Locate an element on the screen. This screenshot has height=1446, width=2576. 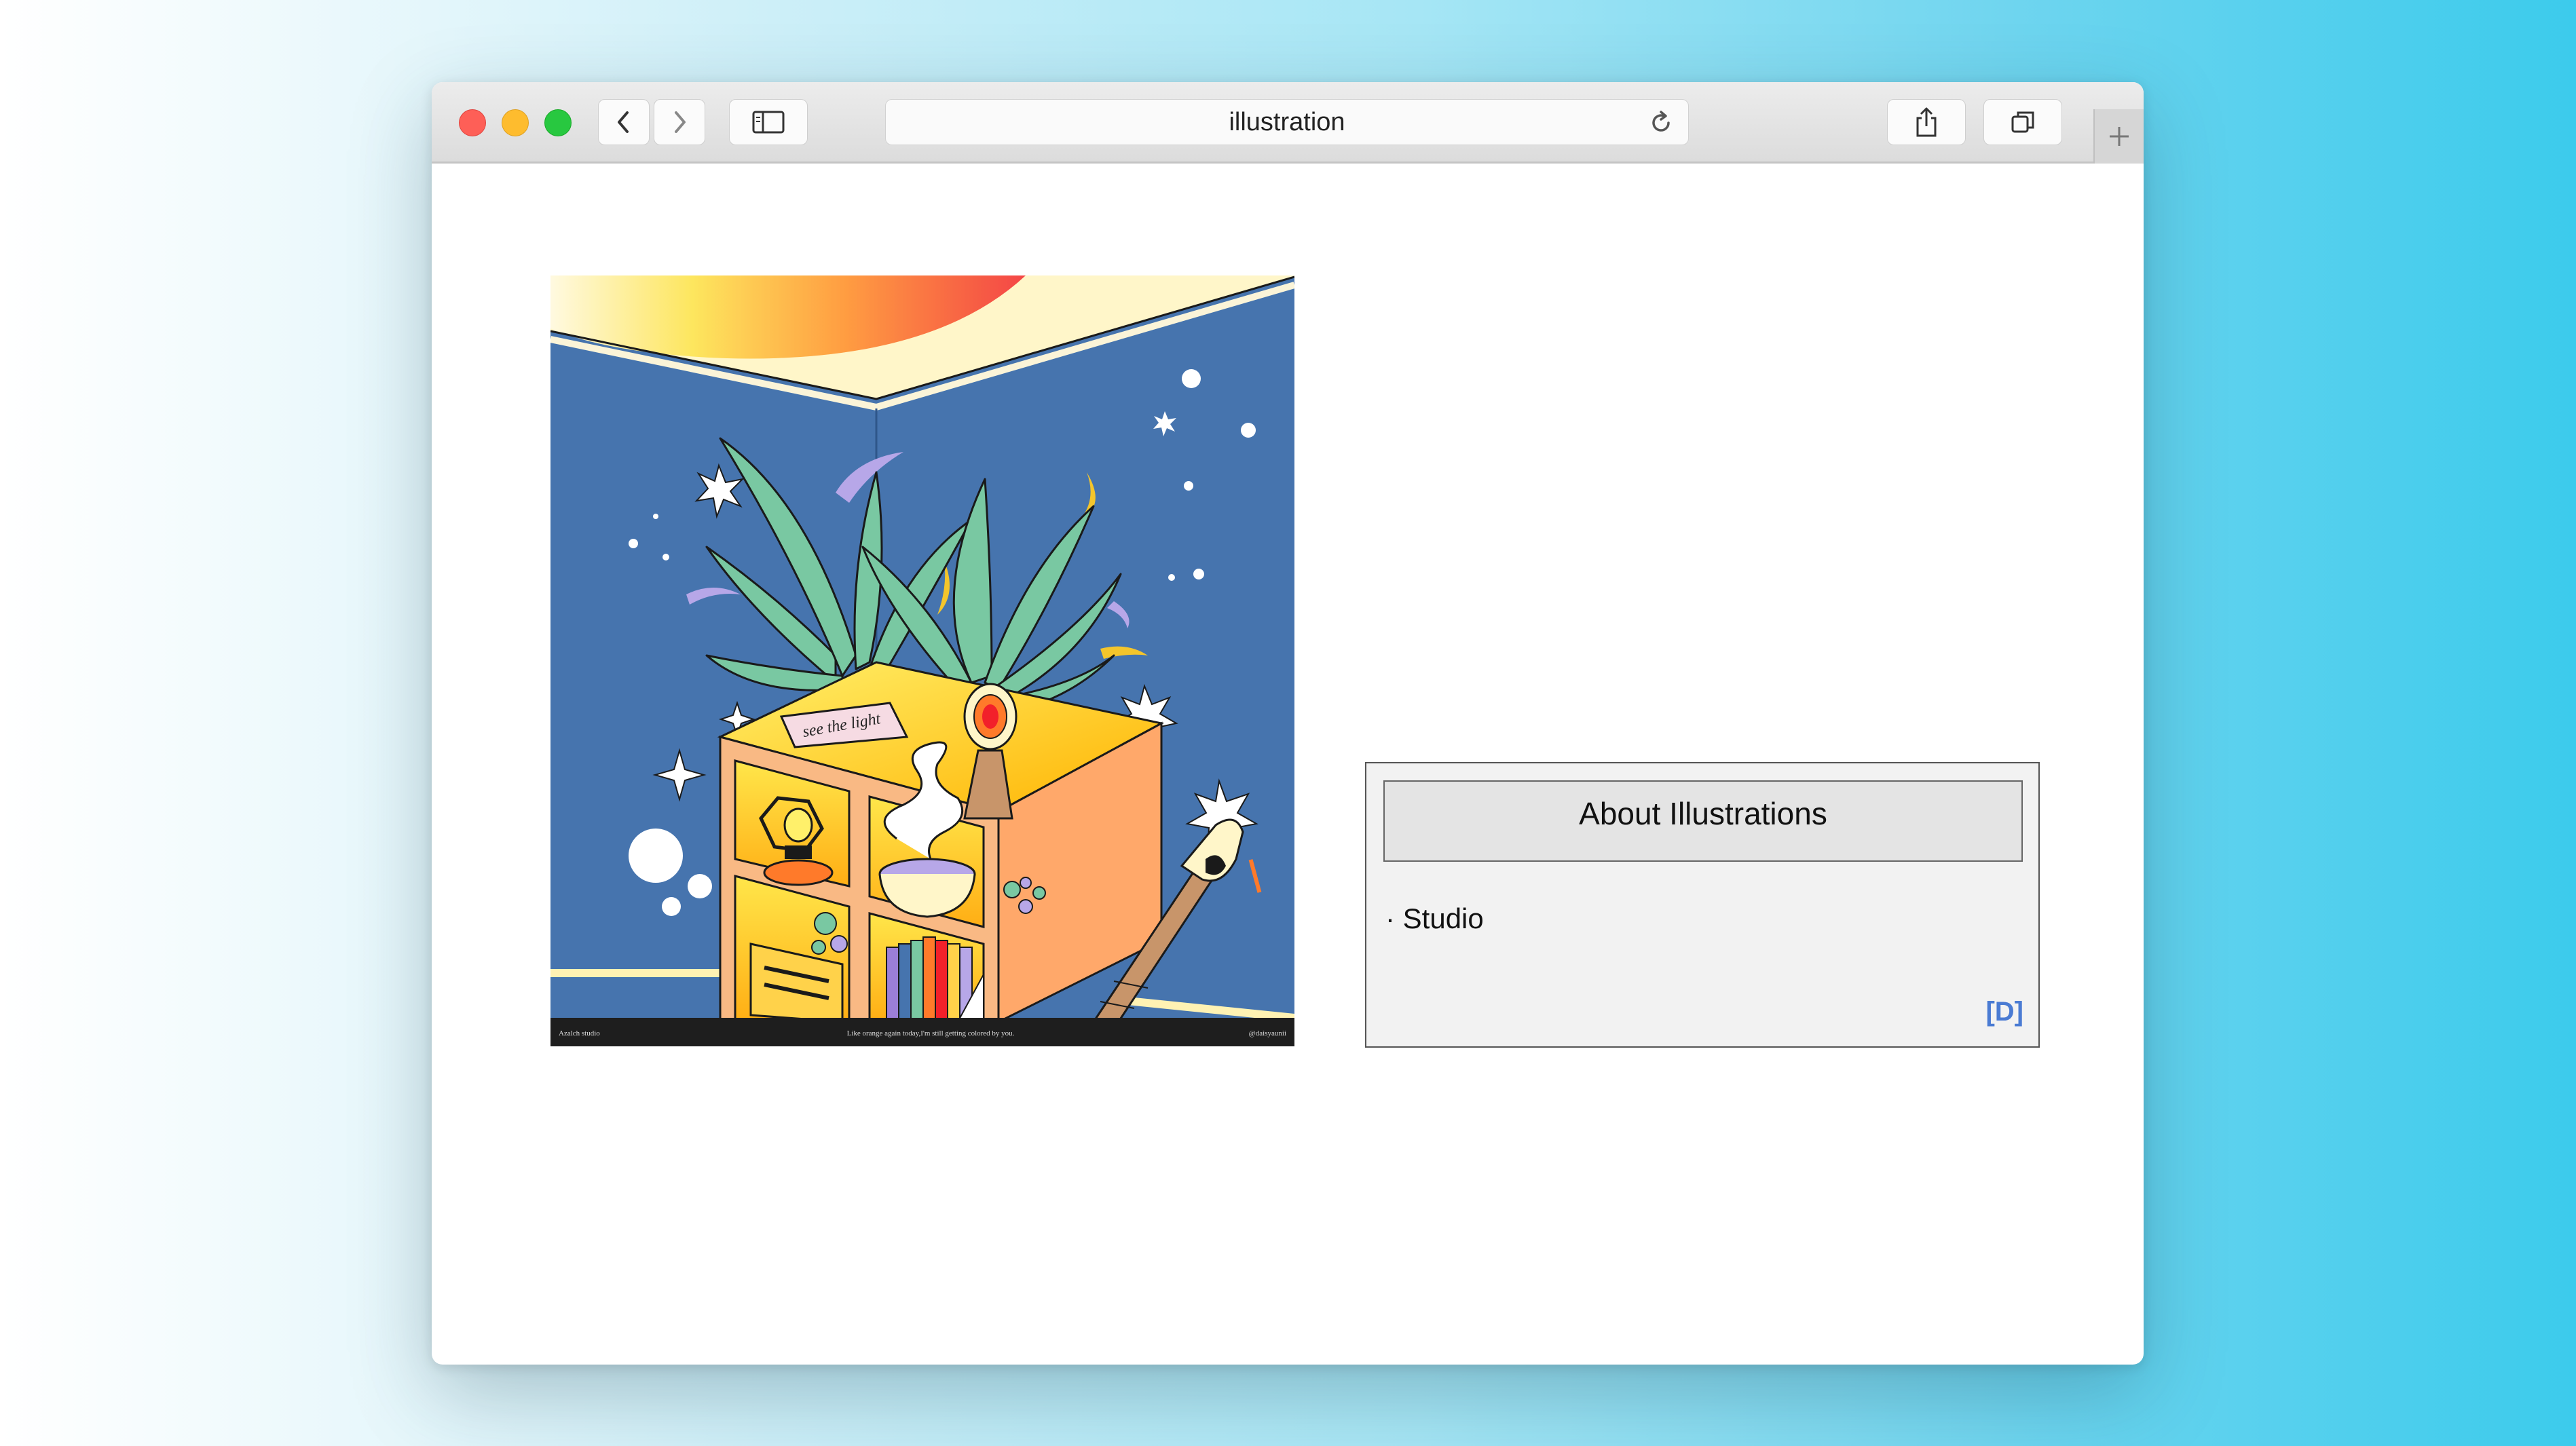
zoom-window-button is located at coordinates (558, 122).